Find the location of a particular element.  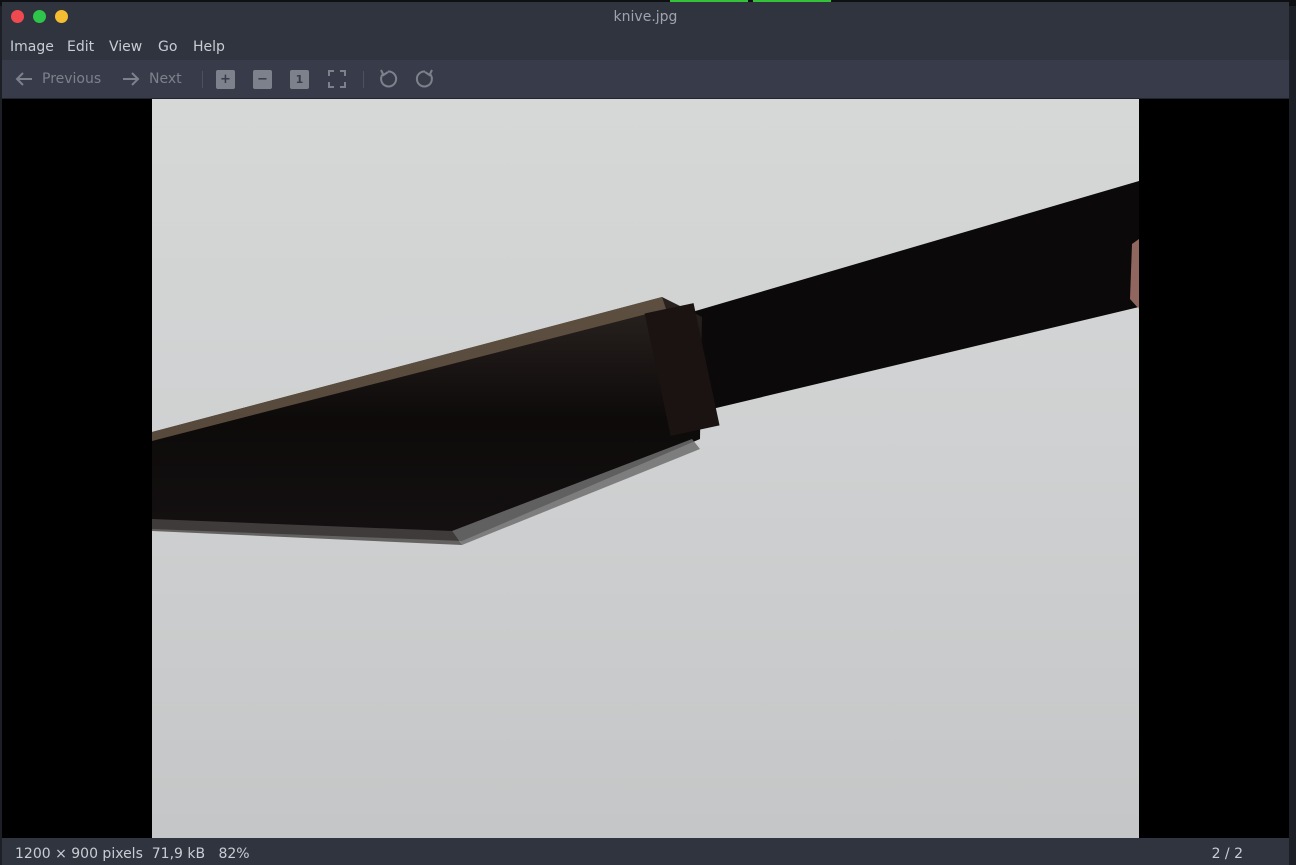

minus-icon: − is located at coordinates (262, 79).